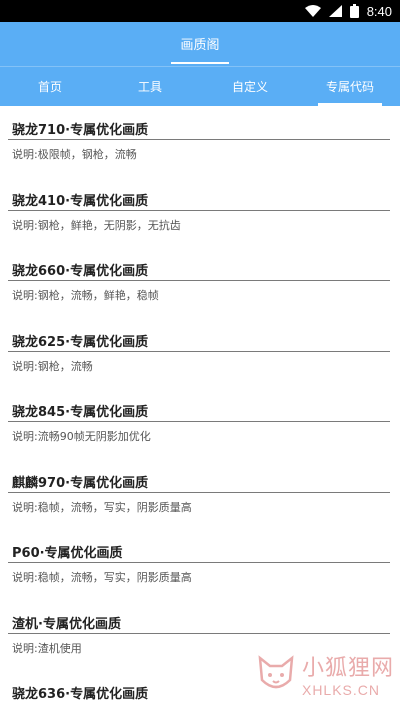 This screenshot has height=710, width=400. Describe the element at coordinates (354, 11) in the screenshot. I see `battery-icon` at that location.